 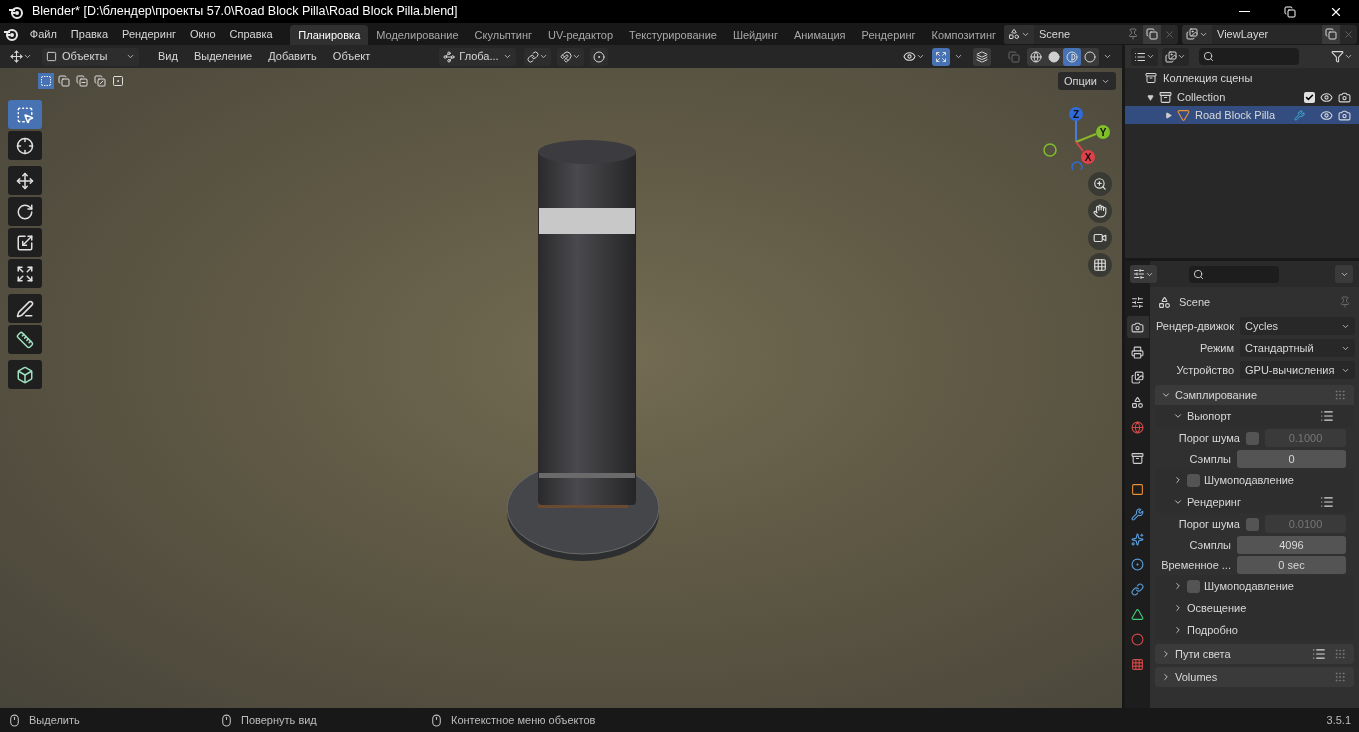 I want to click on x-axis-handle: X, so click(x=1085, y=152).